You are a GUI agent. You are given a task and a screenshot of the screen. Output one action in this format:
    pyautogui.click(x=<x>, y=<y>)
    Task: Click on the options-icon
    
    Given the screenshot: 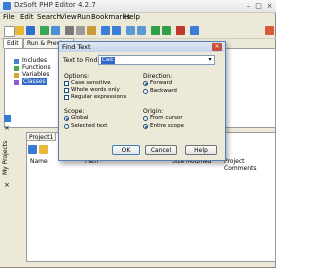 What is the action you would take?
    pyautogui.click(x=269, y=30)
    